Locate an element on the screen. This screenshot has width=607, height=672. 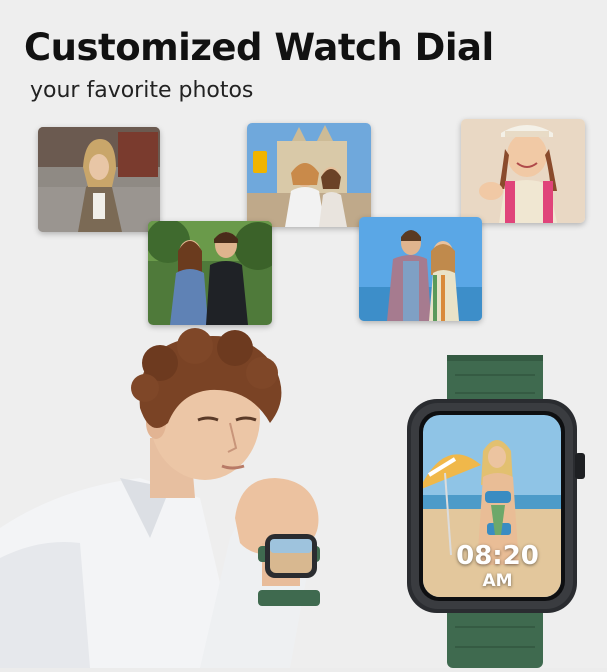
banner-subtitle: your favorite photos is located at coordinates (142, 90).